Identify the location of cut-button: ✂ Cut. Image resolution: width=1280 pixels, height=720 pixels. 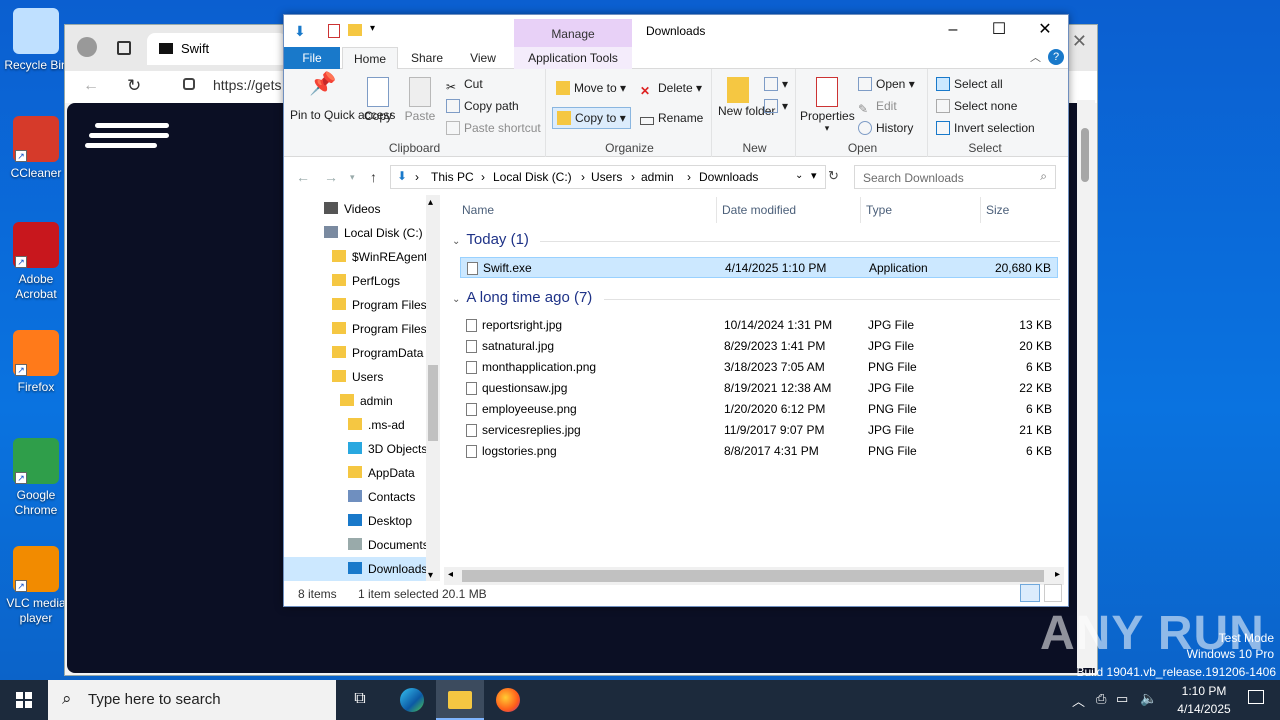
(464, 85).